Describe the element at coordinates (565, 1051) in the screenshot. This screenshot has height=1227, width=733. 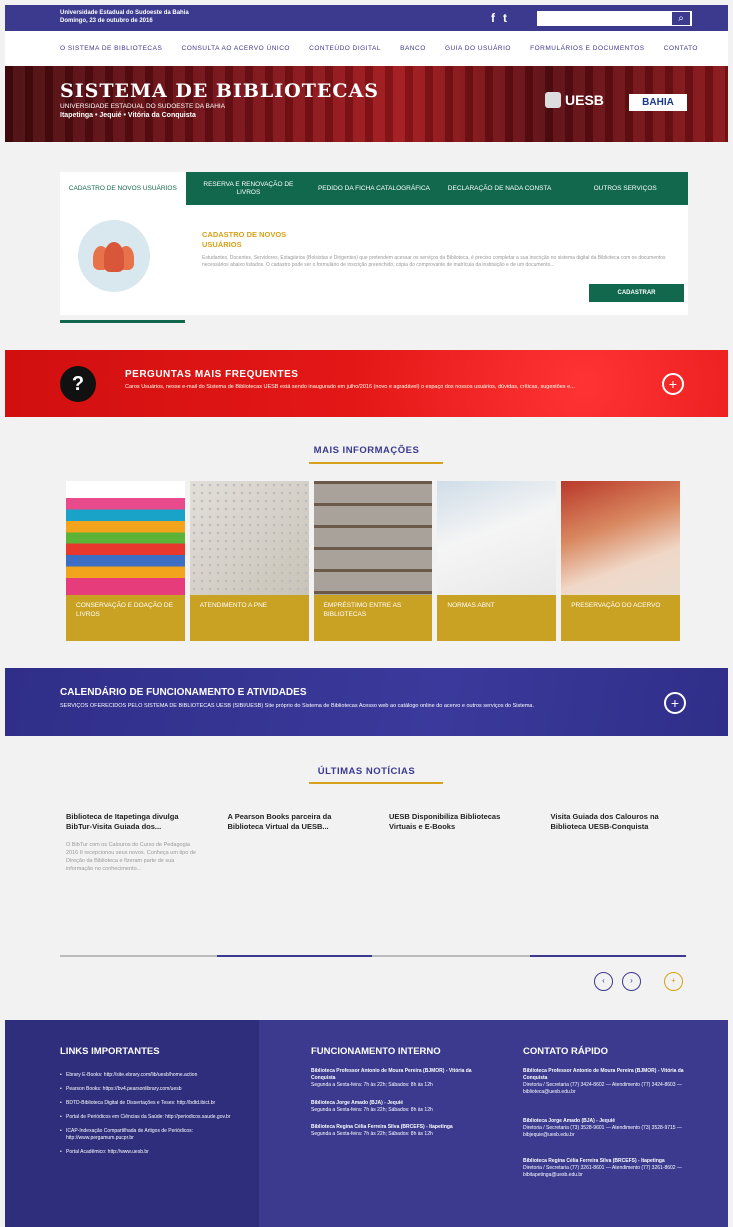
I see `contact-title: CONTATO RÁPIDO` at that location.